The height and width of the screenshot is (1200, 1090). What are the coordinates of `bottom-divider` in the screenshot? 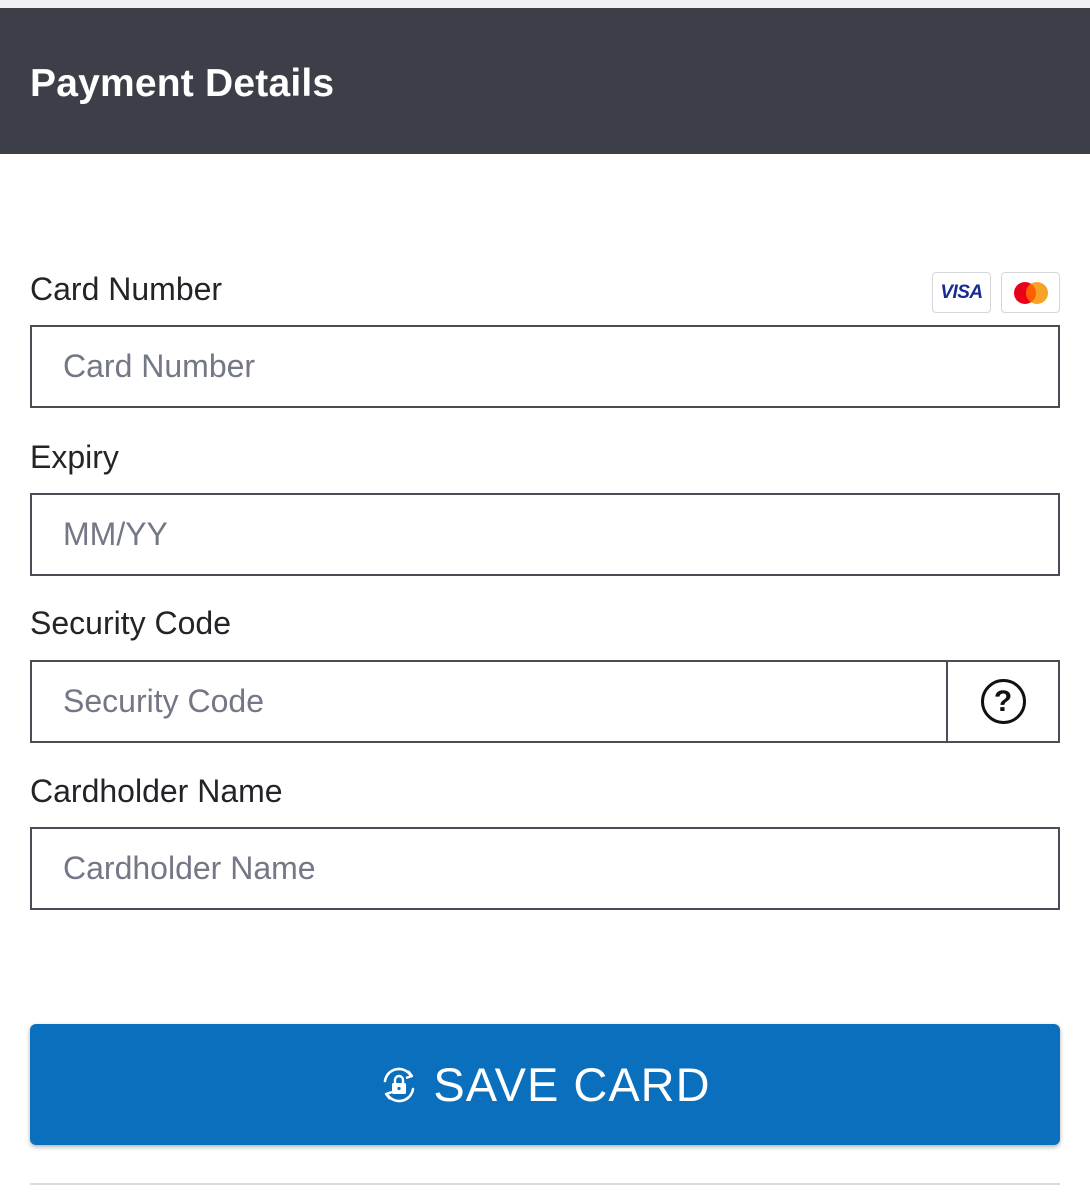 It's located at (545, 1184).